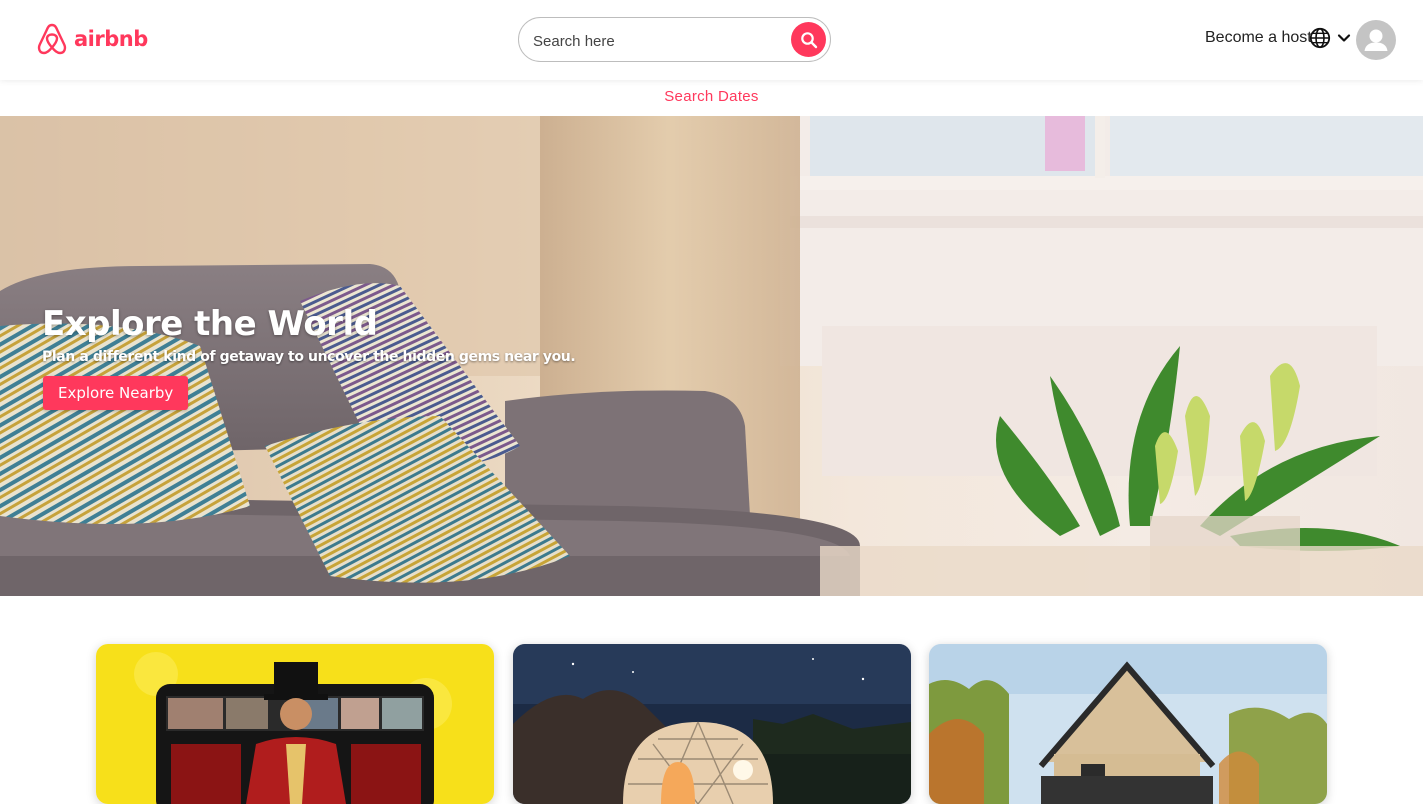 The width and height of the screenshot is (1423, 804). What do you see at coordinates (711, 96) in the screenshot?
I see `search-dates-link: Search Dates` at bounding box center [711, 96].